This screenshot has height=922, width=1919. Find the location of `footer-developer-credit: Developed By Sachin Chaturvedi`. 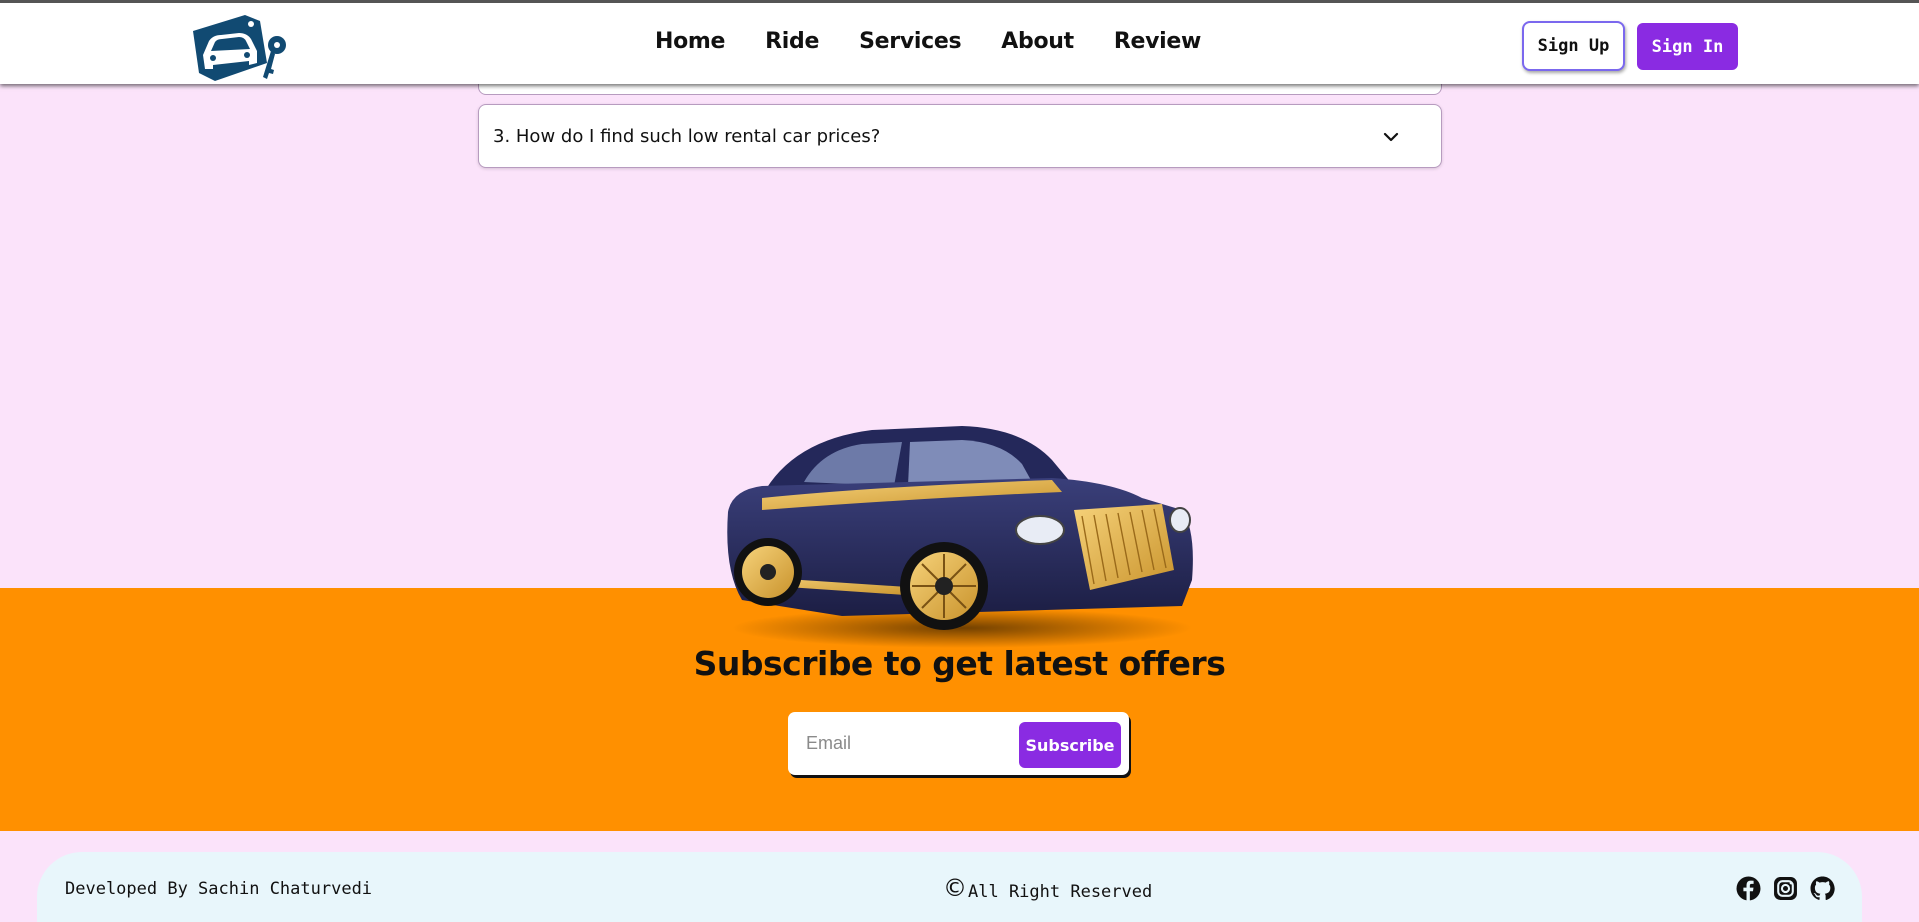

footer-developer-credit: Developed By Sachin Chaturvedi is located at coordinates (219, 889).